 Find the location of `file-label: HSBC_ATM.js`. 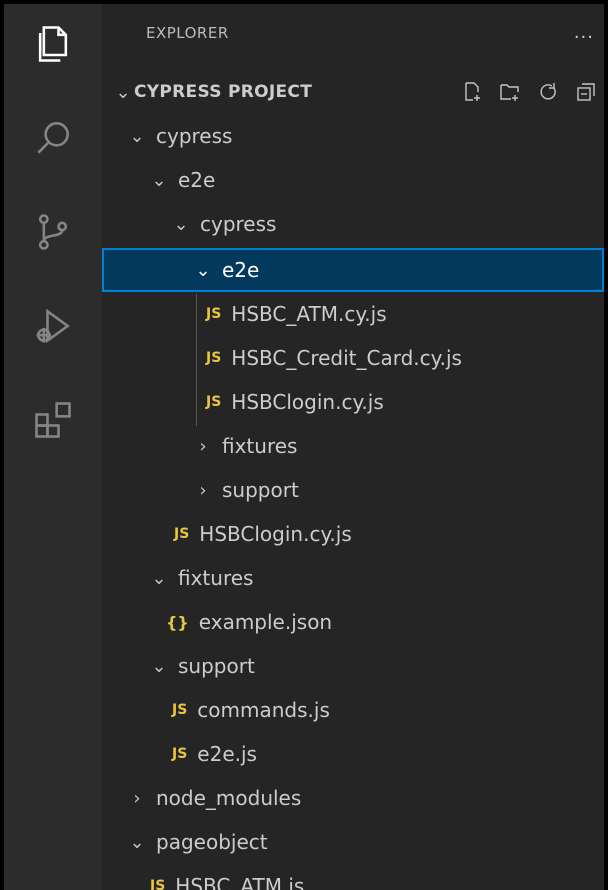

file-label: HSBC_ATM.js is located at coordinates (240, 882).